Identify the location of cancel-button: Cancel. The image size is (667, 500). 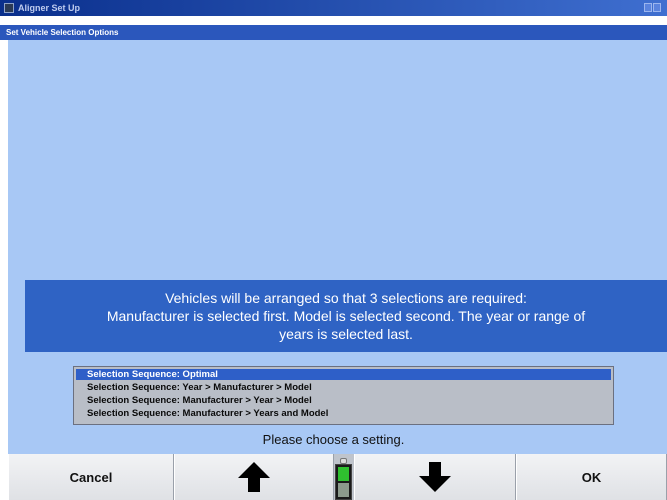
(91, 477).